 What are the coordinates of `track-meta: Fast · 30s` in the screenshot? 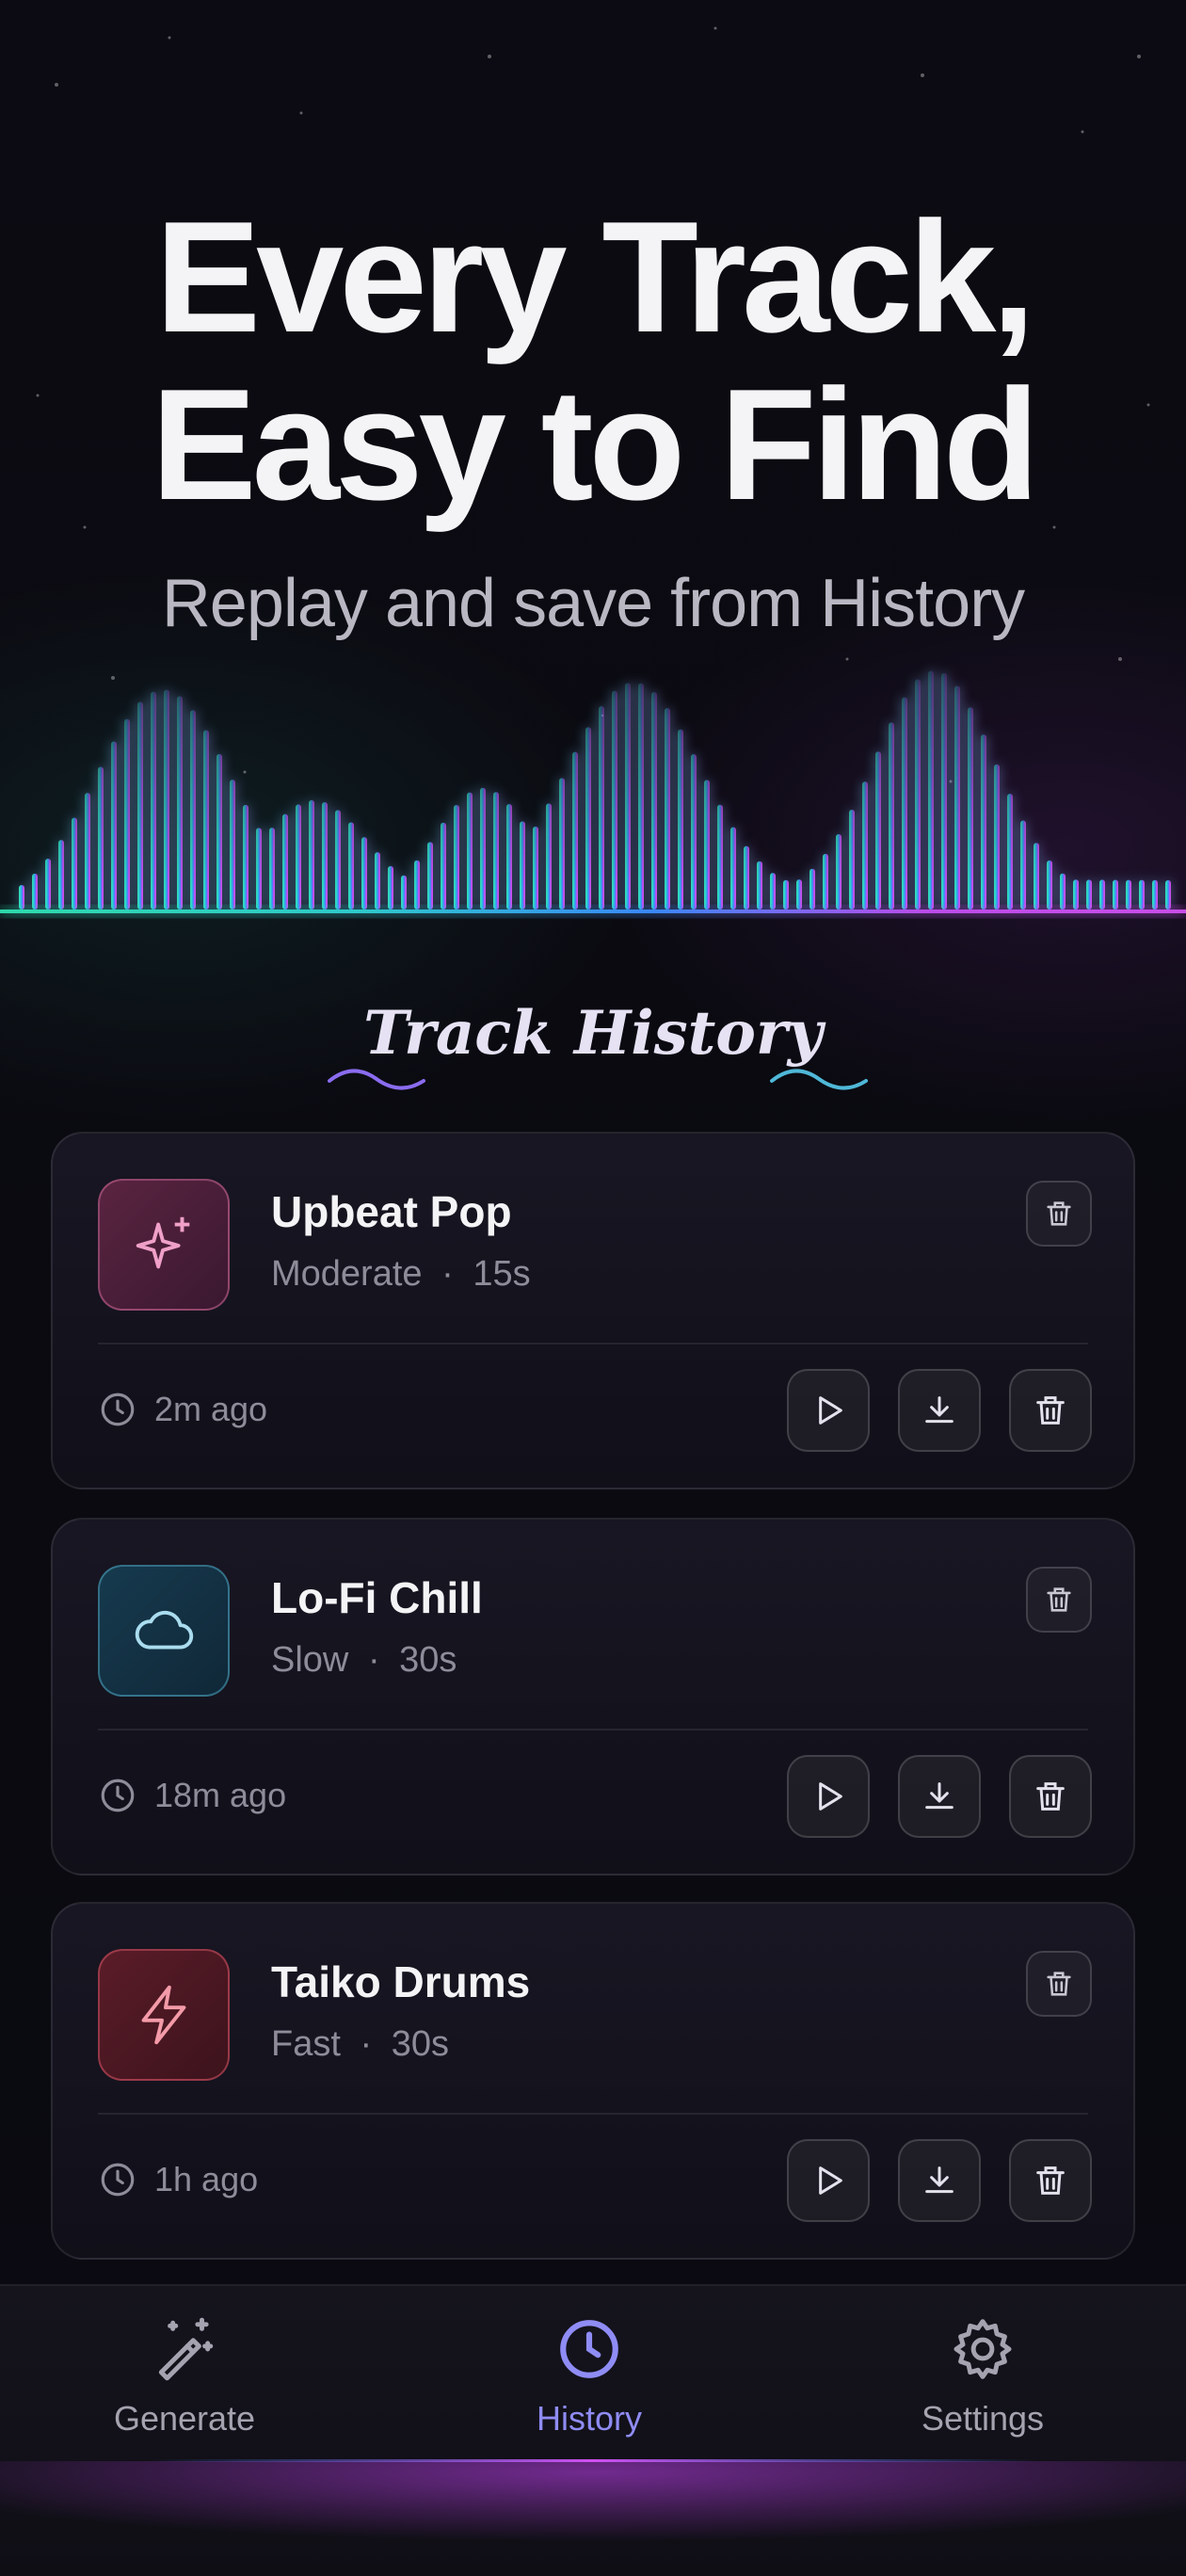 It's located at (360, 2044).